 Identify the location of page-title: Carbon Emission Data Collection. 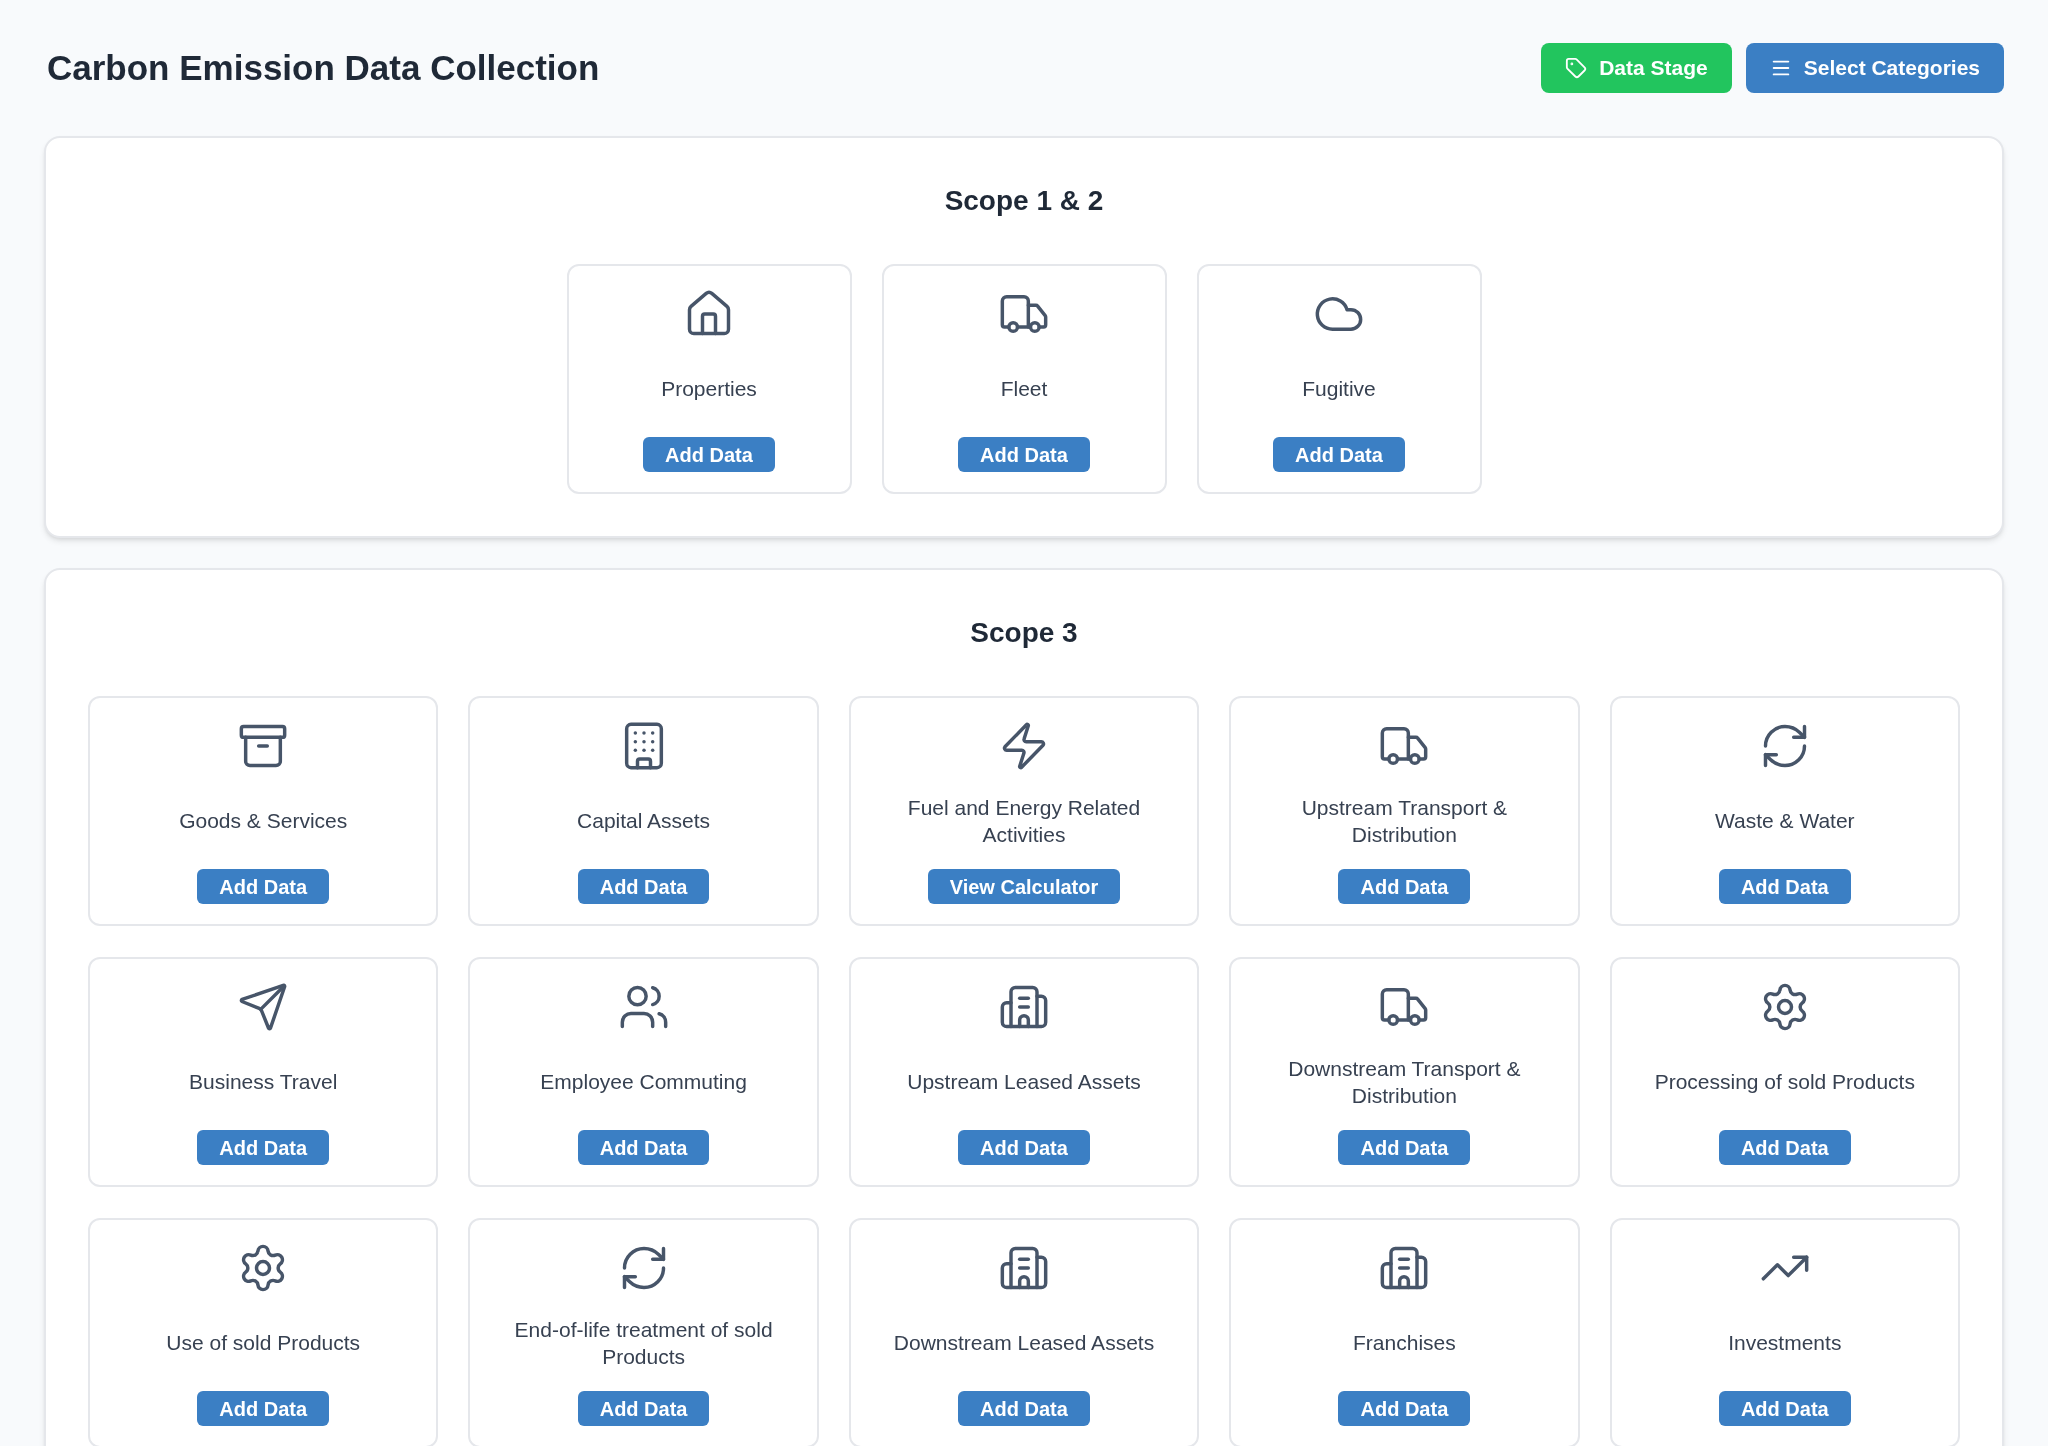
(323, 67).